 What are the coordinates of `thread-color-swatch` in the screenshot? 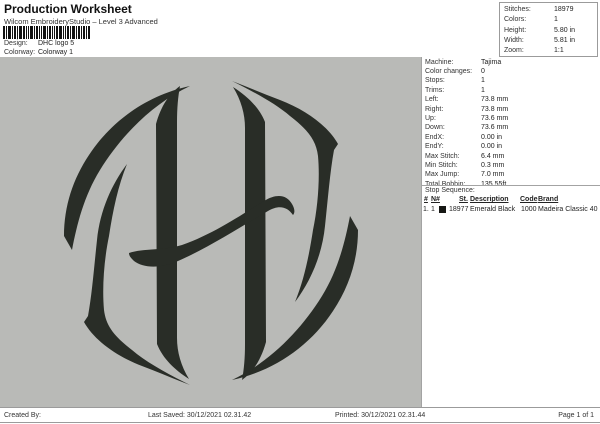 It's located at (442, 209).